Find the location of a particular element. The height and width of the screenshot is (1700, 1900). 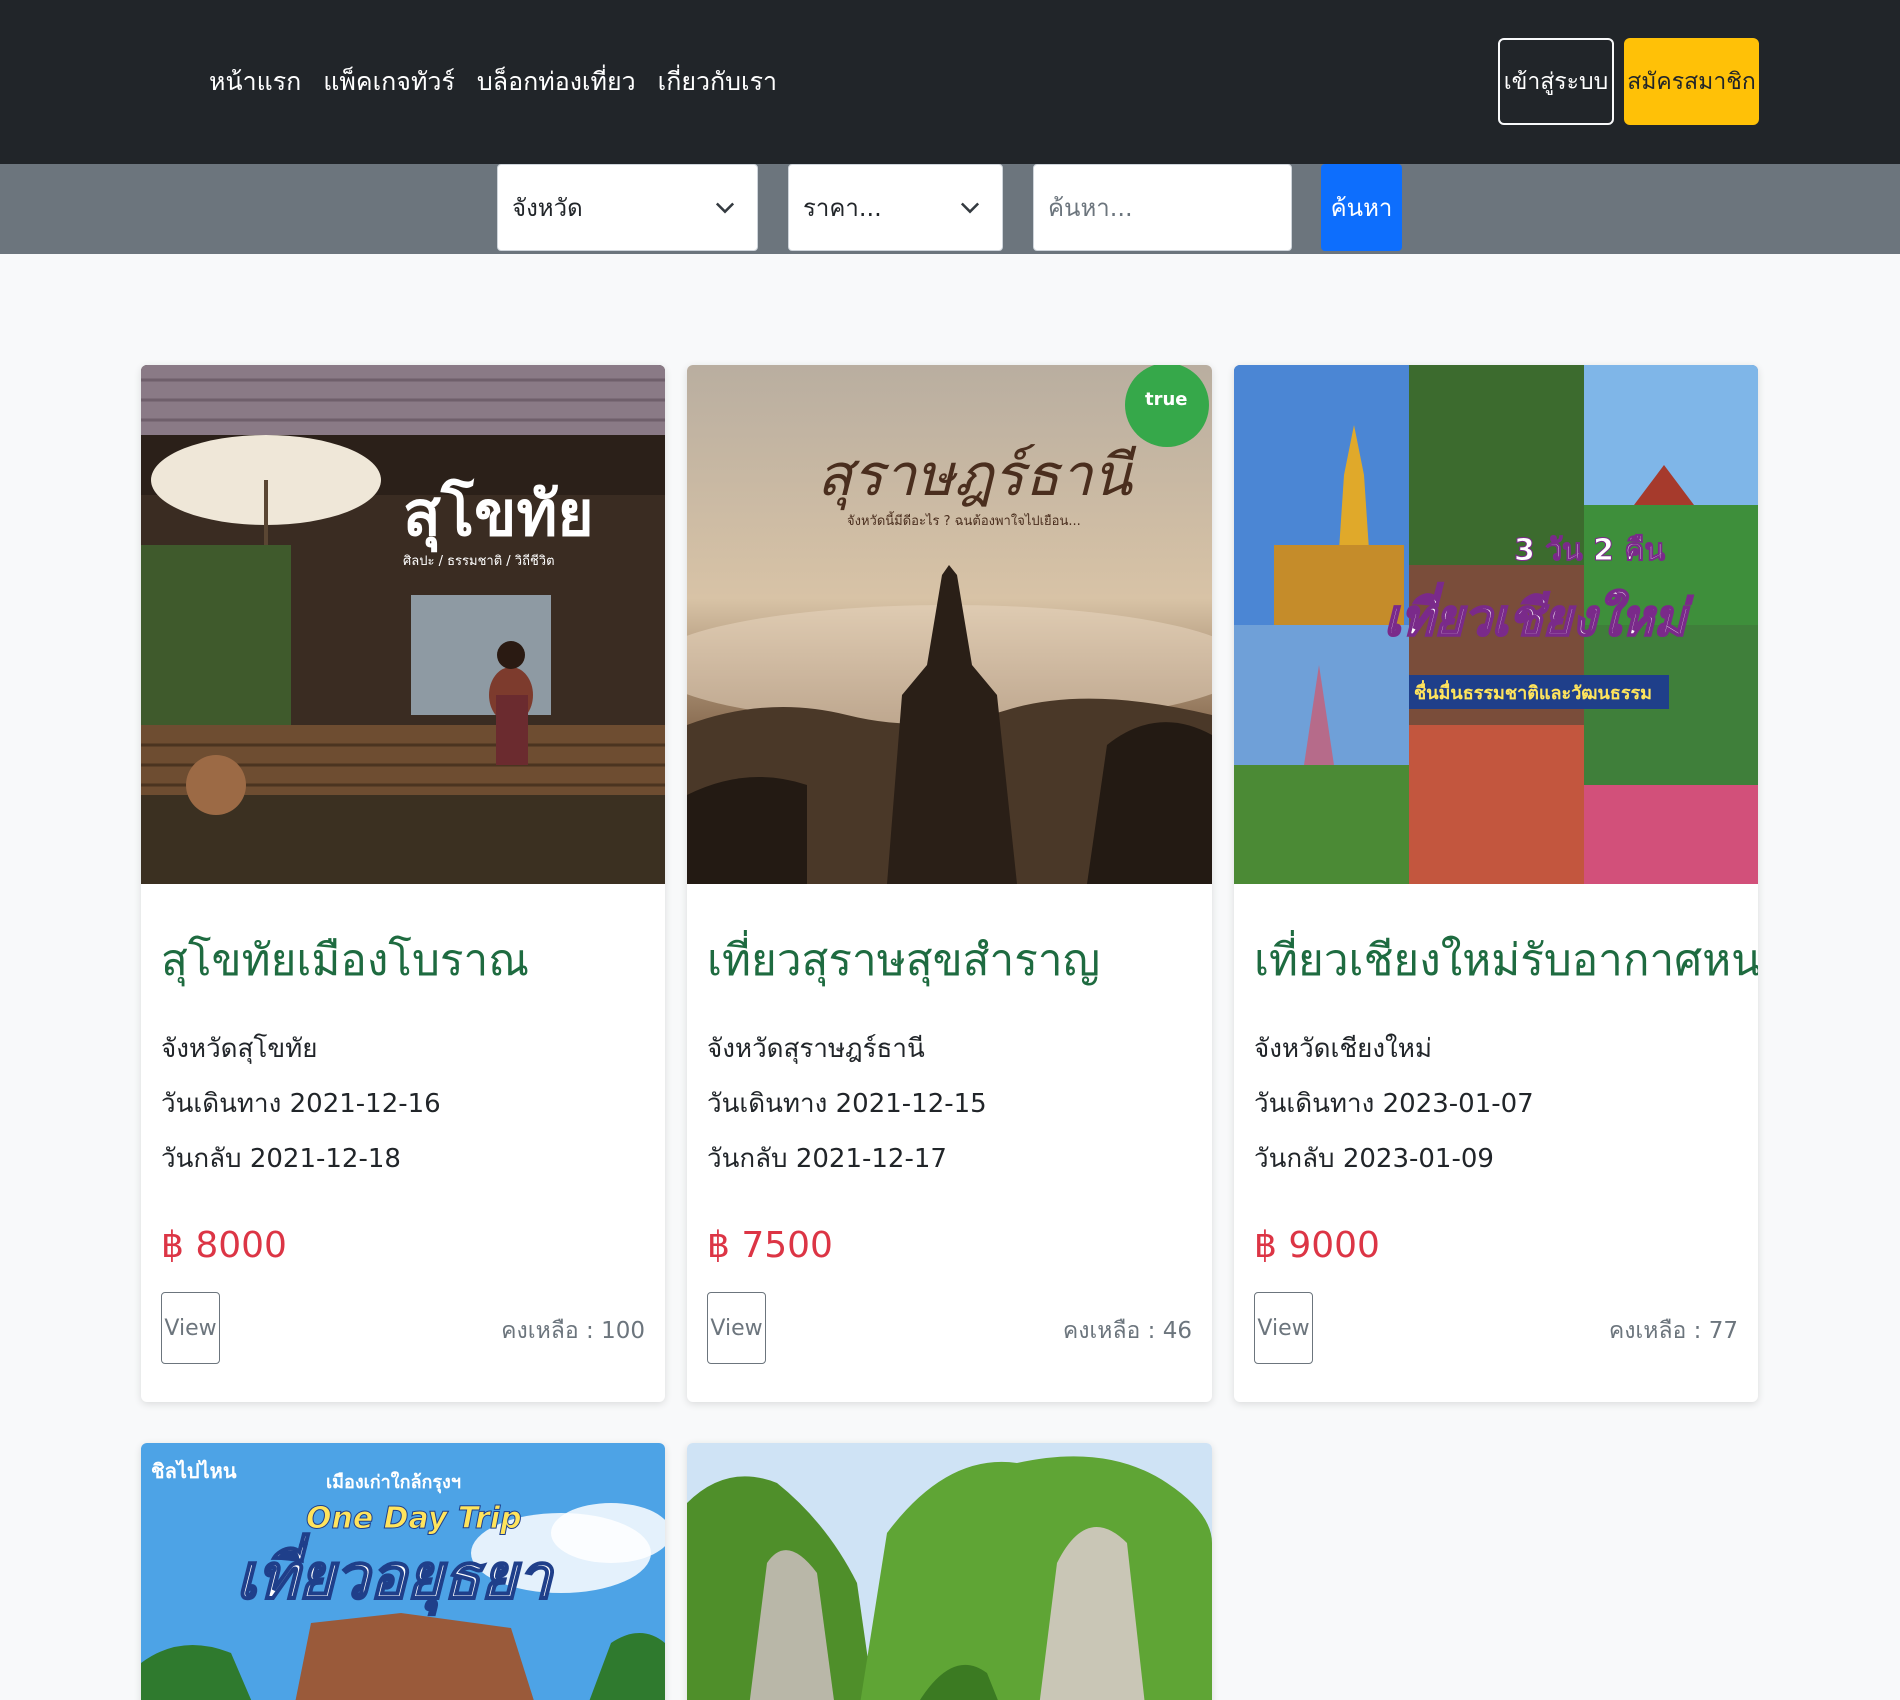

tour-image-subcaption: One Day Trip is located at coordinates (414, 1518).